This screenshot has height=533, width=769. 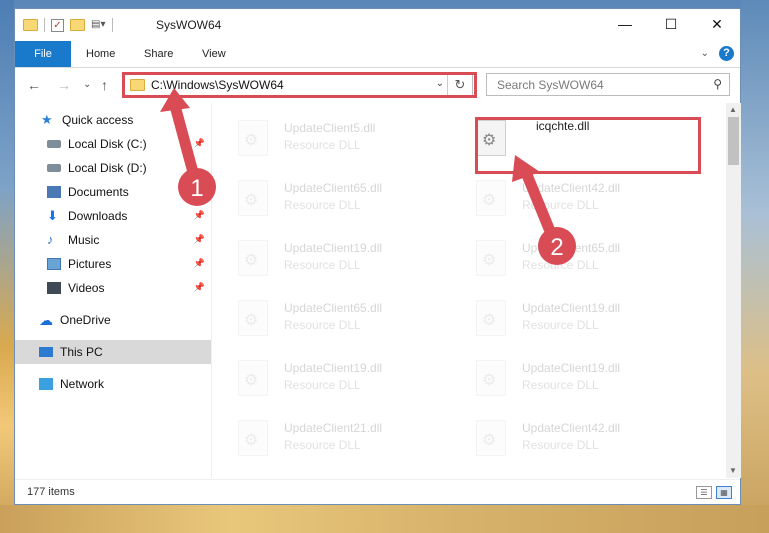 What do you see at coordinates (113, 144) in the screenshot?
I see `sidebar-item-local-disk-c: Local Disk (C:) 📌` at bounding box center [113, 144].